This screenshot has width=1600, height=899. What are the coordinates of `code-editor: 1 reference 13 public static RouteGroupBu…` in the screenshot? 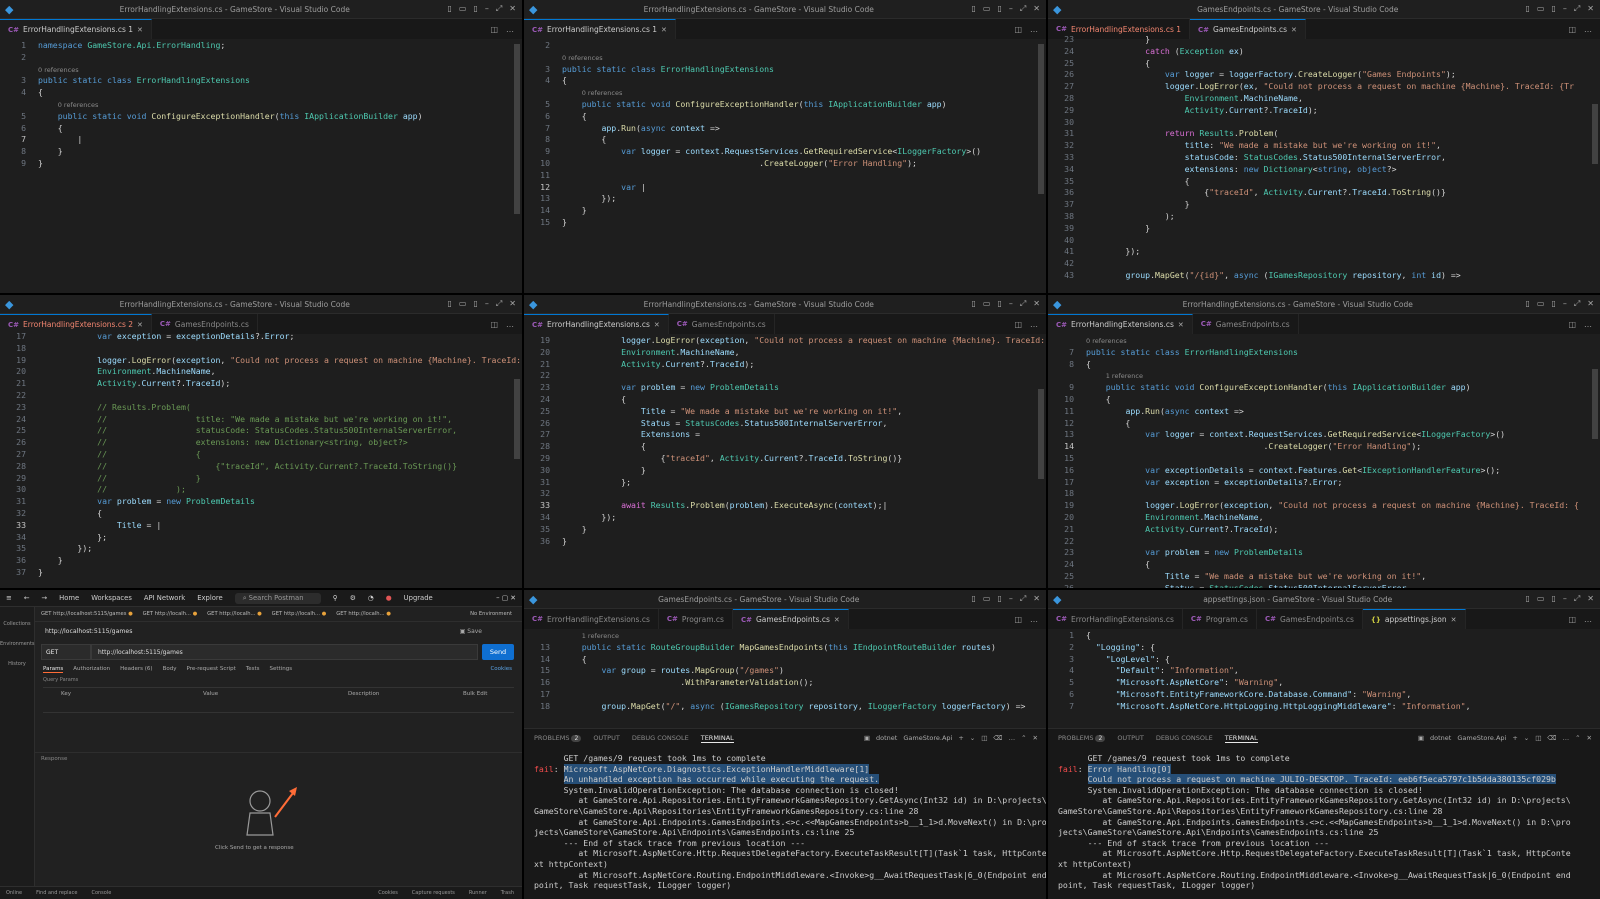 It's located at (785, 679).